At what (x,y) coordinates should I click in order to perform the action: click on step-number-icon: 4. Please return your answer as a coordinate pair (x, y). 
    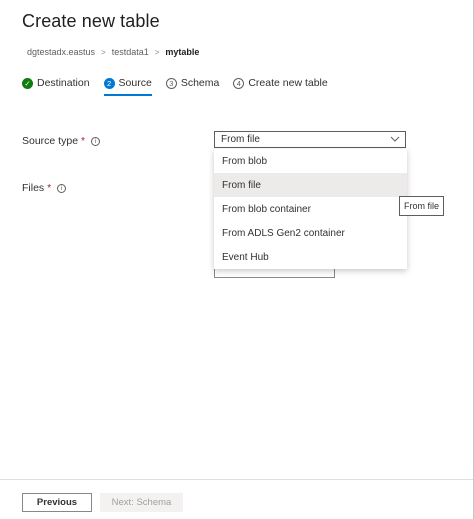
    Looking at the image, I should click on (239, 83).